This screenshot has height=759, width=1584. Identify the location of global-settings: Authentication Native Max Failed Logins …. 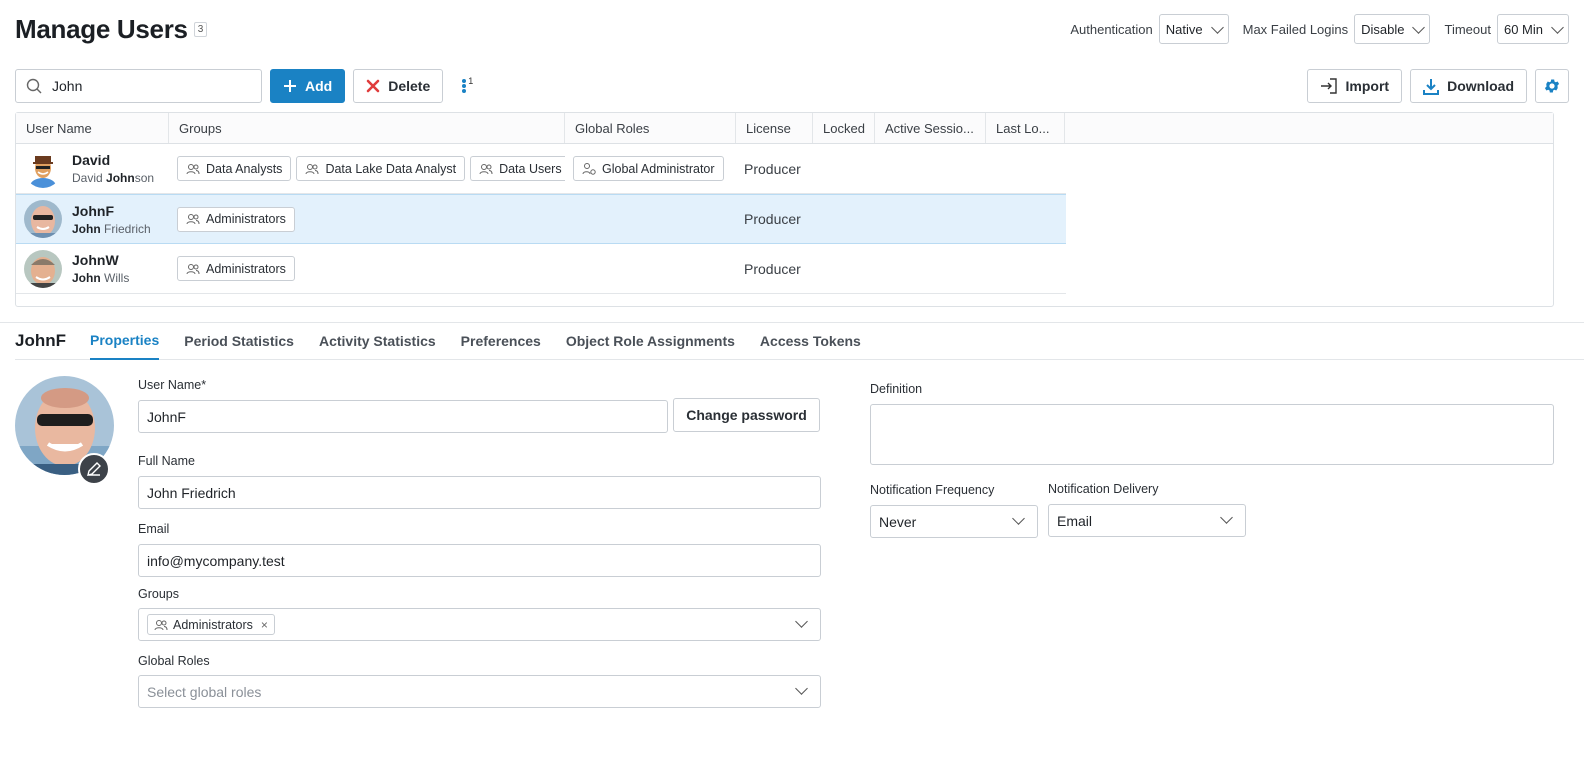
(1315, 29).